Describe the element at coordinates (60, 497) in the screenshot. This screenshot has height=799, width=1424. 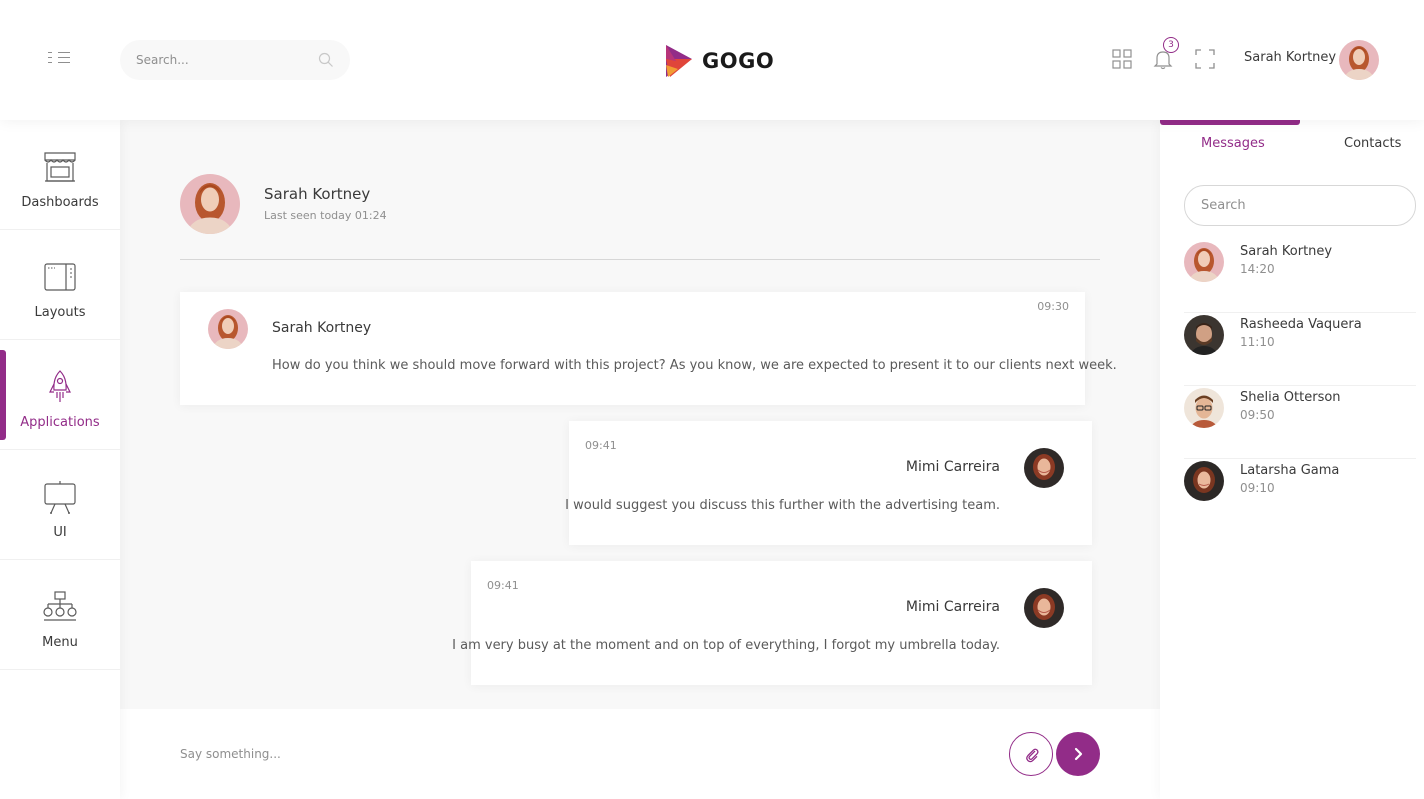
I see `easel-icon` at that location.